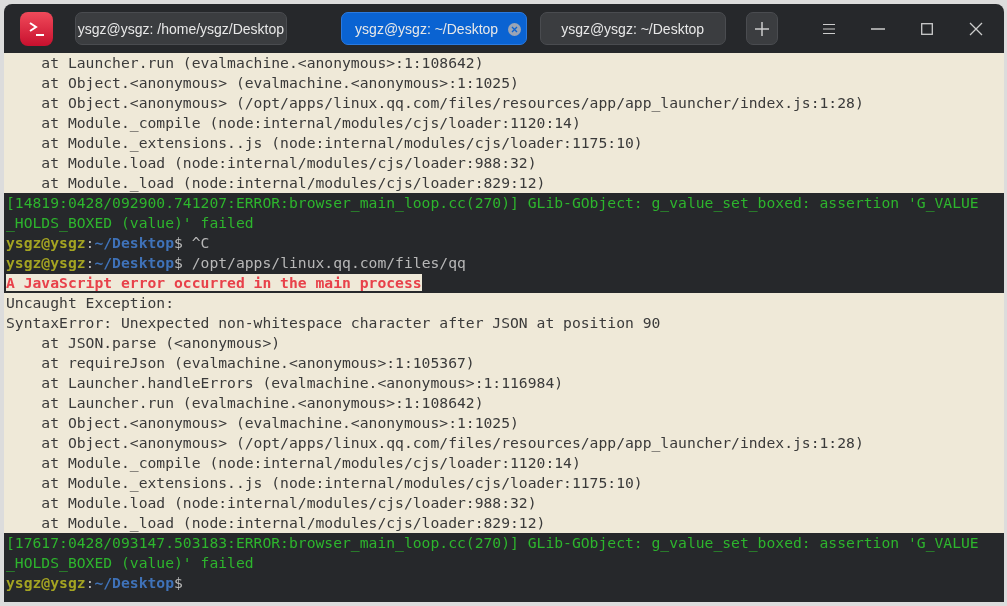 The image size is (1007, 606). I want to click on new-tab-button, so click(761, 28).